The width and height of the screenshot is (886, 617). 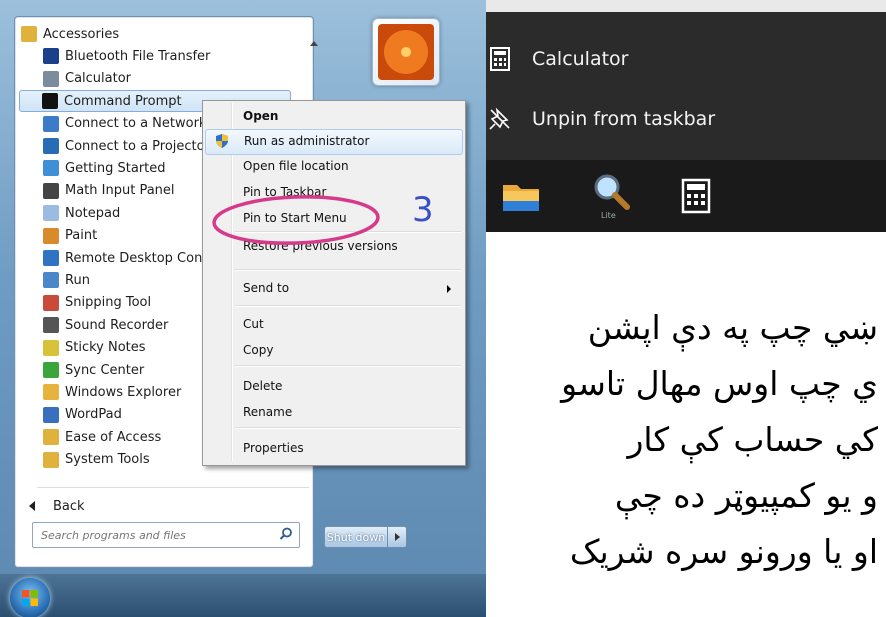 I want to click on pashto-line-5: او يا ورونو سره شريک, so click(x=723, y=551).